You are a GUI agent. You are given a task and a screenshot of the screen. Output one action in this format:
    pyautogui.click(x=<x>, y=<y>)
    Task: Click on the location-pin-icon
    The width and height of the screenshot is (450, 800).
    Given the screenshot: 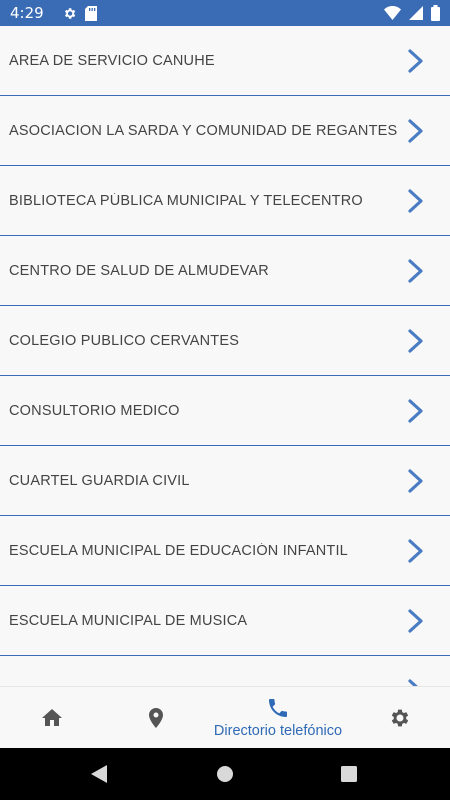 What is the action you would take?
    pyautogui.click(x=156, y=717)
    